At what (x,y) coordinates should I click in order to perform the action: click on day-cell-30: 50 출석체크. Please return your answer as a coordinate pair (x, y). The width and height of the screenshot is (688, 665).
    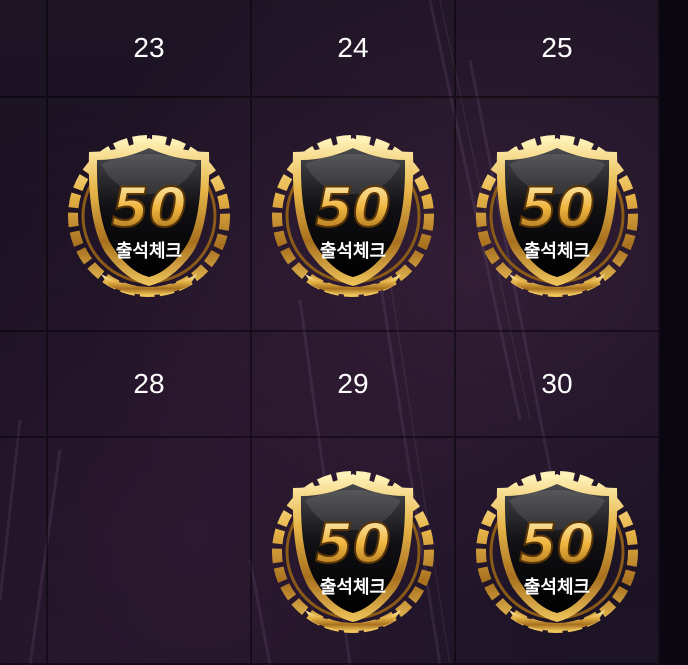
    Looking at the image, I should click on (558, 551).